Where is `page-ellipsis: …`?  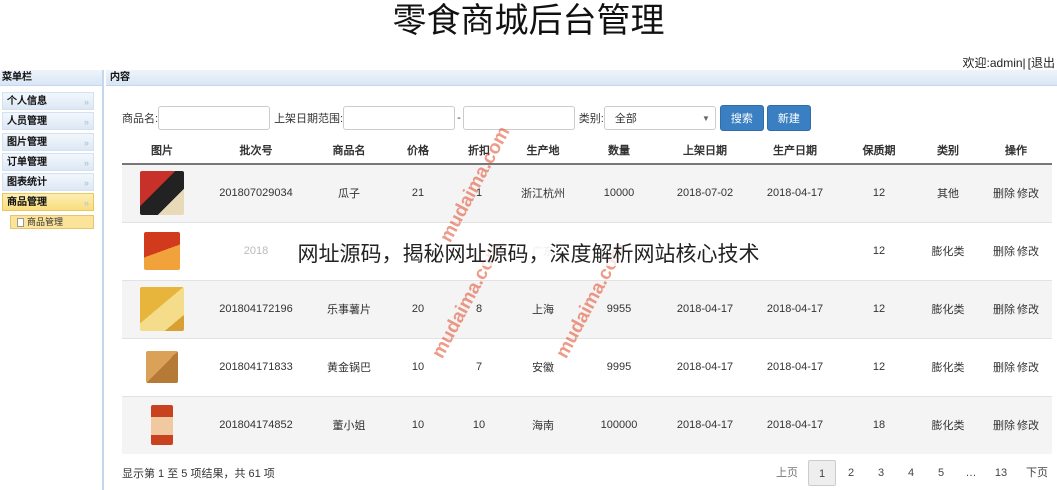
page-ellipsis: … is located at coordinates (971, 473).